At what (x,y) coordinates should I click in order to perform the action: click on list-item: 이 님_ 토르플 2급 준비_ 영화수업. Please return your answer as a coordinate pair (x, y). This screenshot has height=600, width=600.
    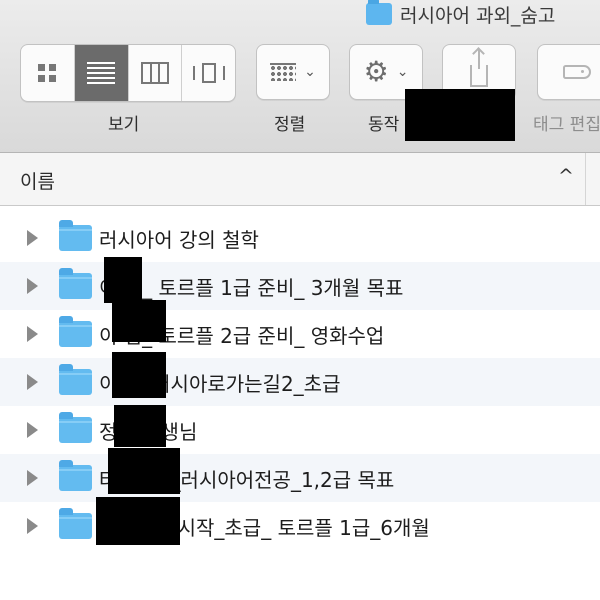
    Looking at the image, I should click on (300, 334).